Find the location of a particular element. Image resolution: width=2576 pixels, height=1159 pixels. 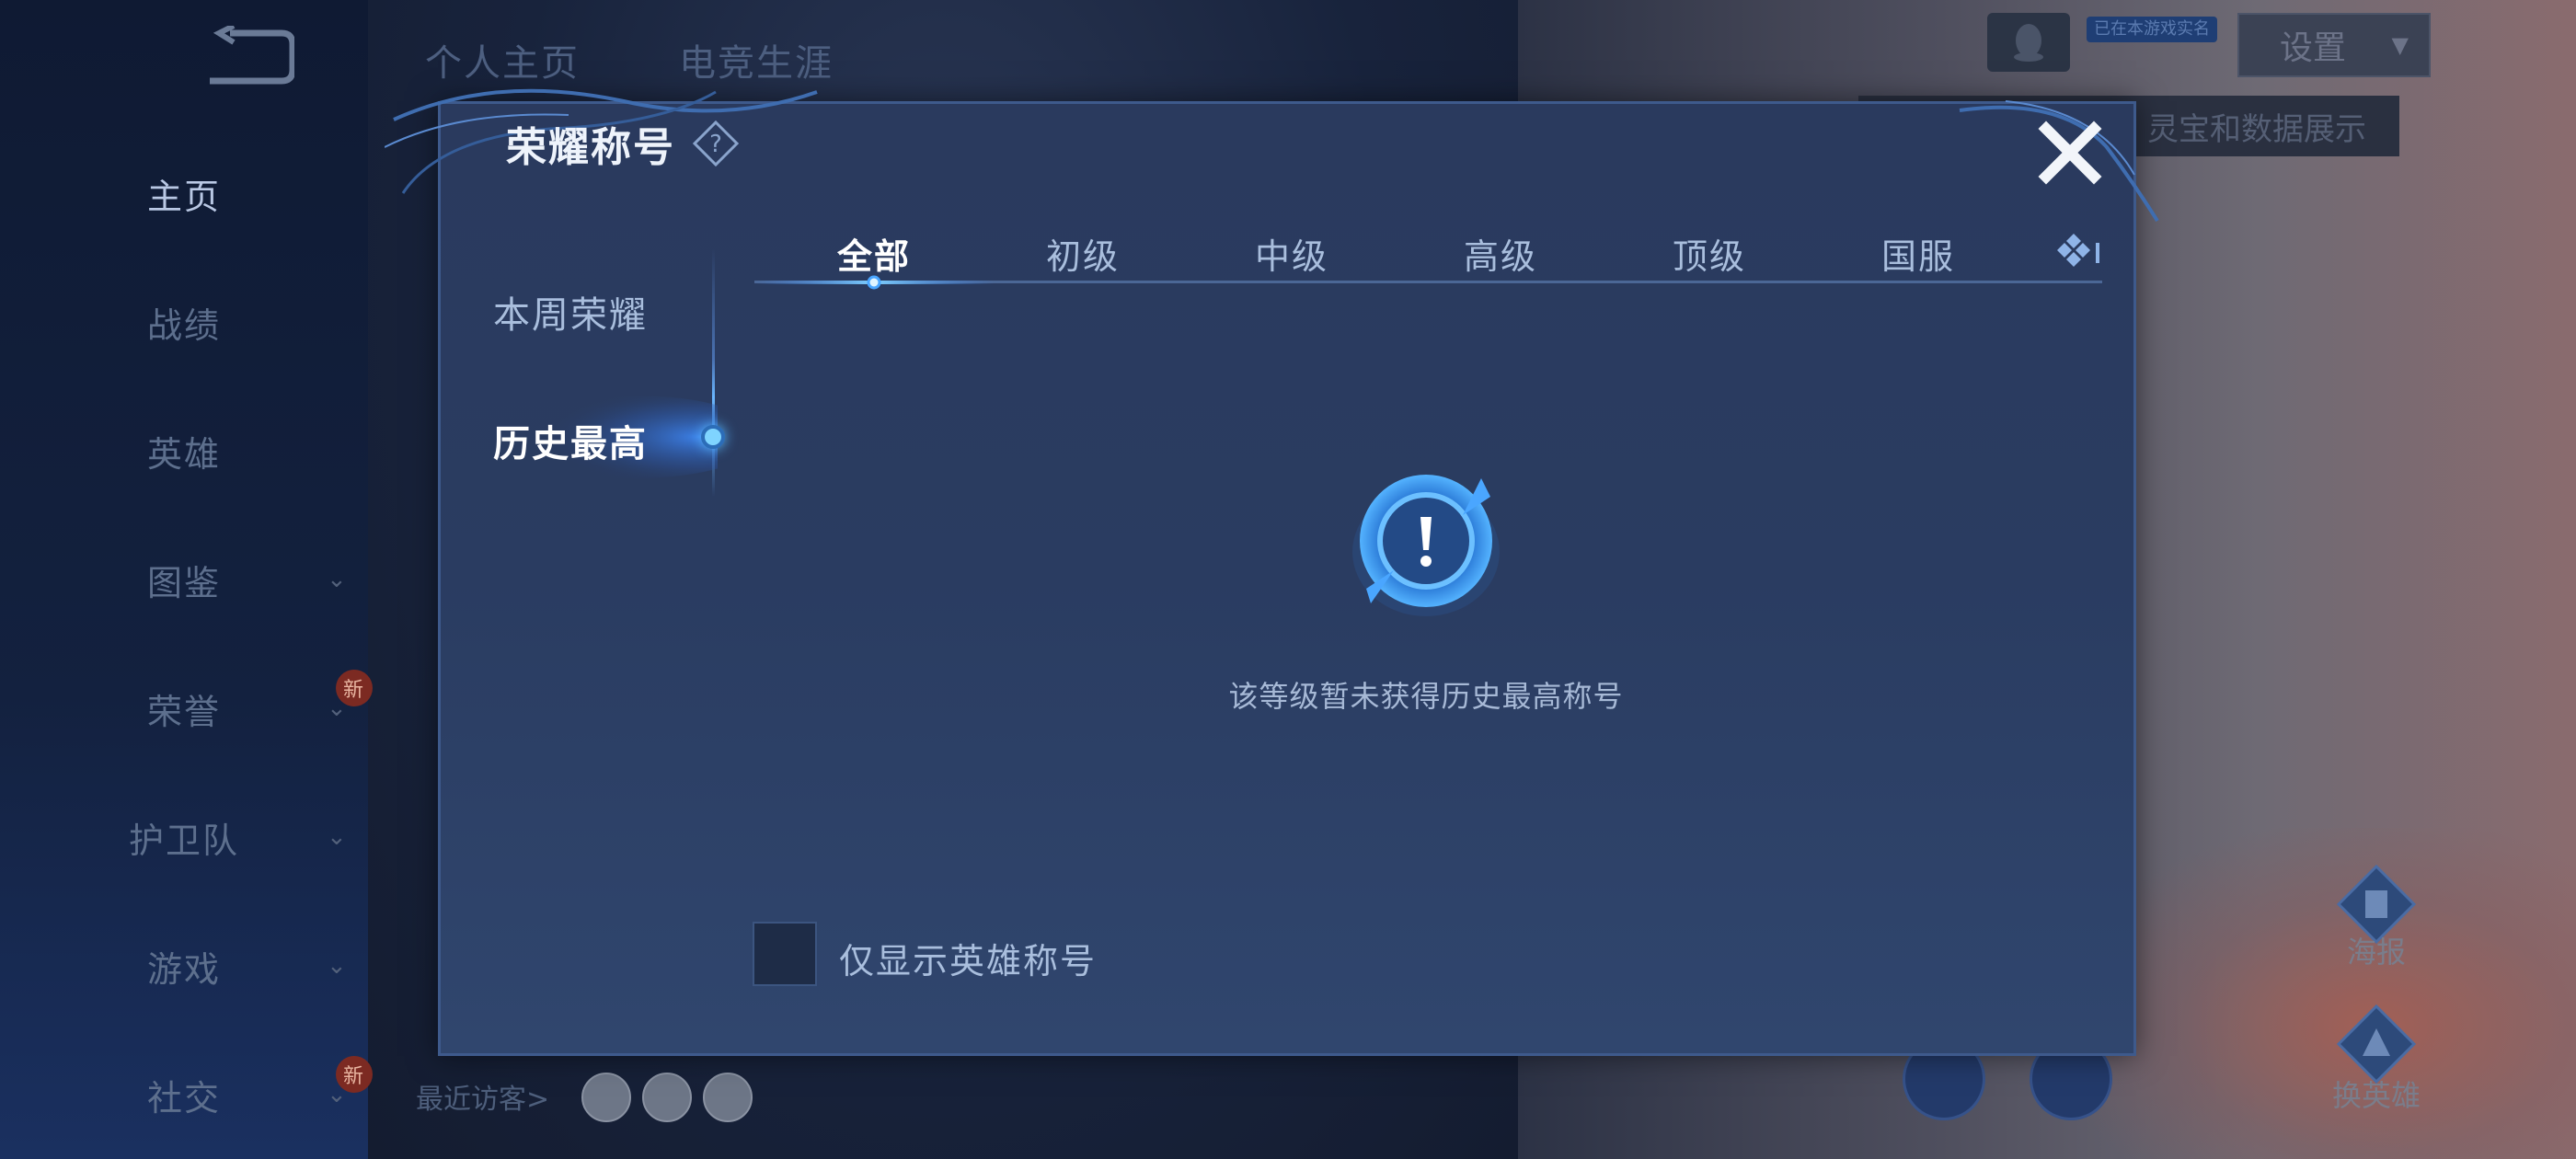

hero-titles-only-checkbox is located at coordinates (785, 954).